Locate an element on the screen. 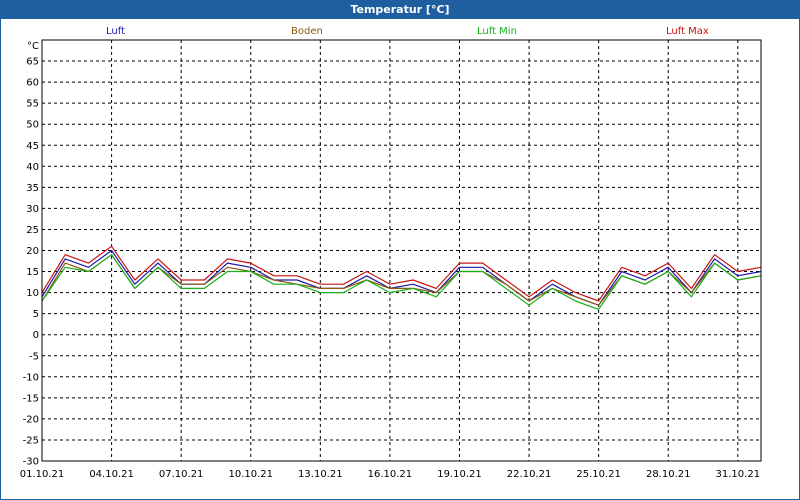 The image size is (800, 500). y-tick-label: 20 is located at coordinates (32, 251).